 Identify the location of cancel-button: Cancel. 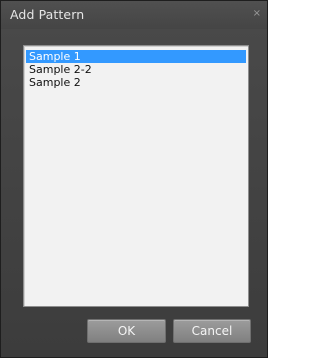
(212, 331).